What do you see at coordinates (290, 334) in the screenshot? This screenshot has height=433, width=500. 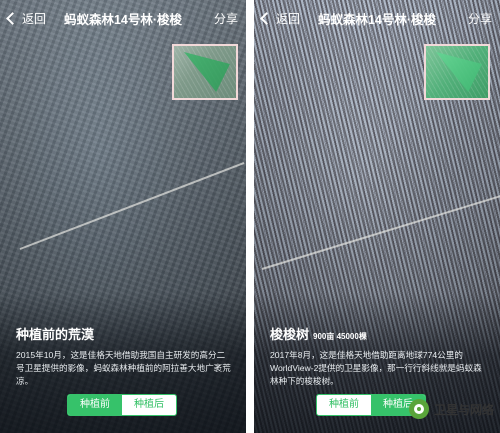 I see `caption-title: 梭梭树` at bounding box center [290, 334].